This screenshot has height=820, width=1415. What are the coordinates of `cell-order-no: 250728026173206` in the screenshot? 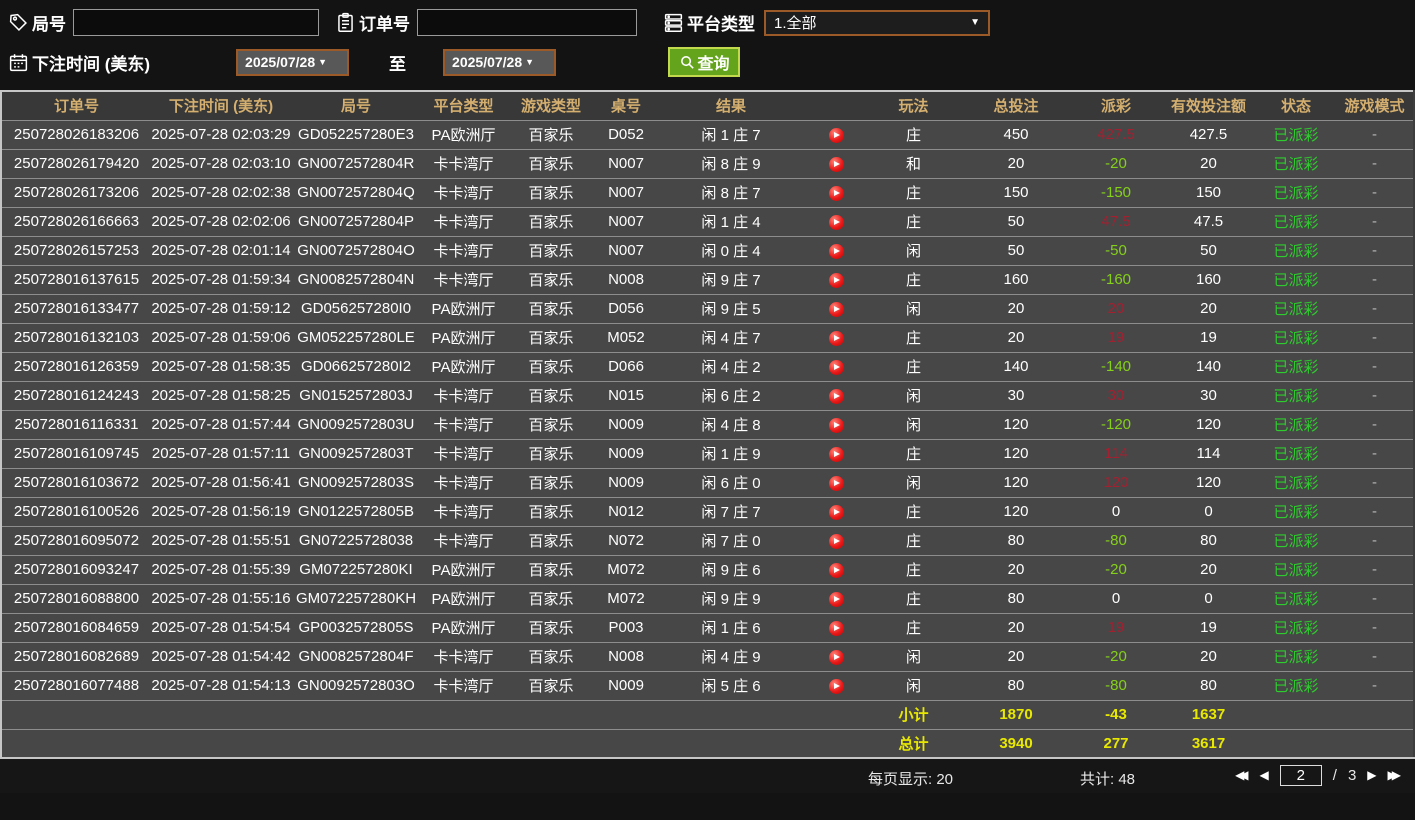 It's located at (76, 192).